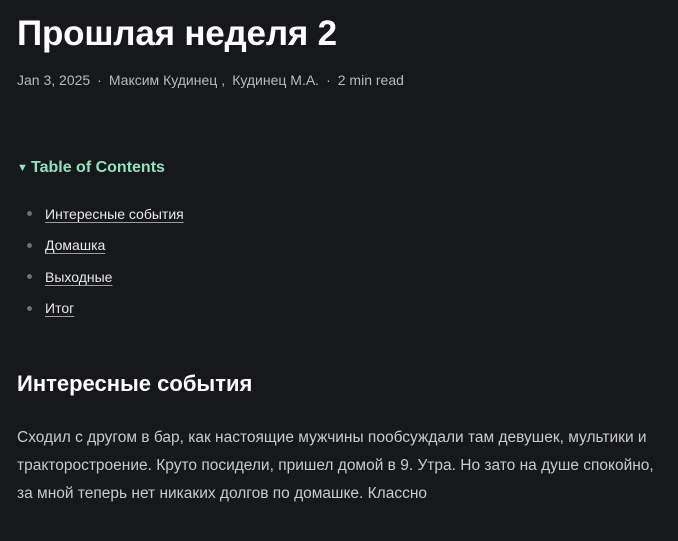 The height and width of the screenshot is (541, 678). What do you see at coordinates (370, 80) in the screenshot?
I see `read-time: 2 min read` at bounding box center [370, 80].